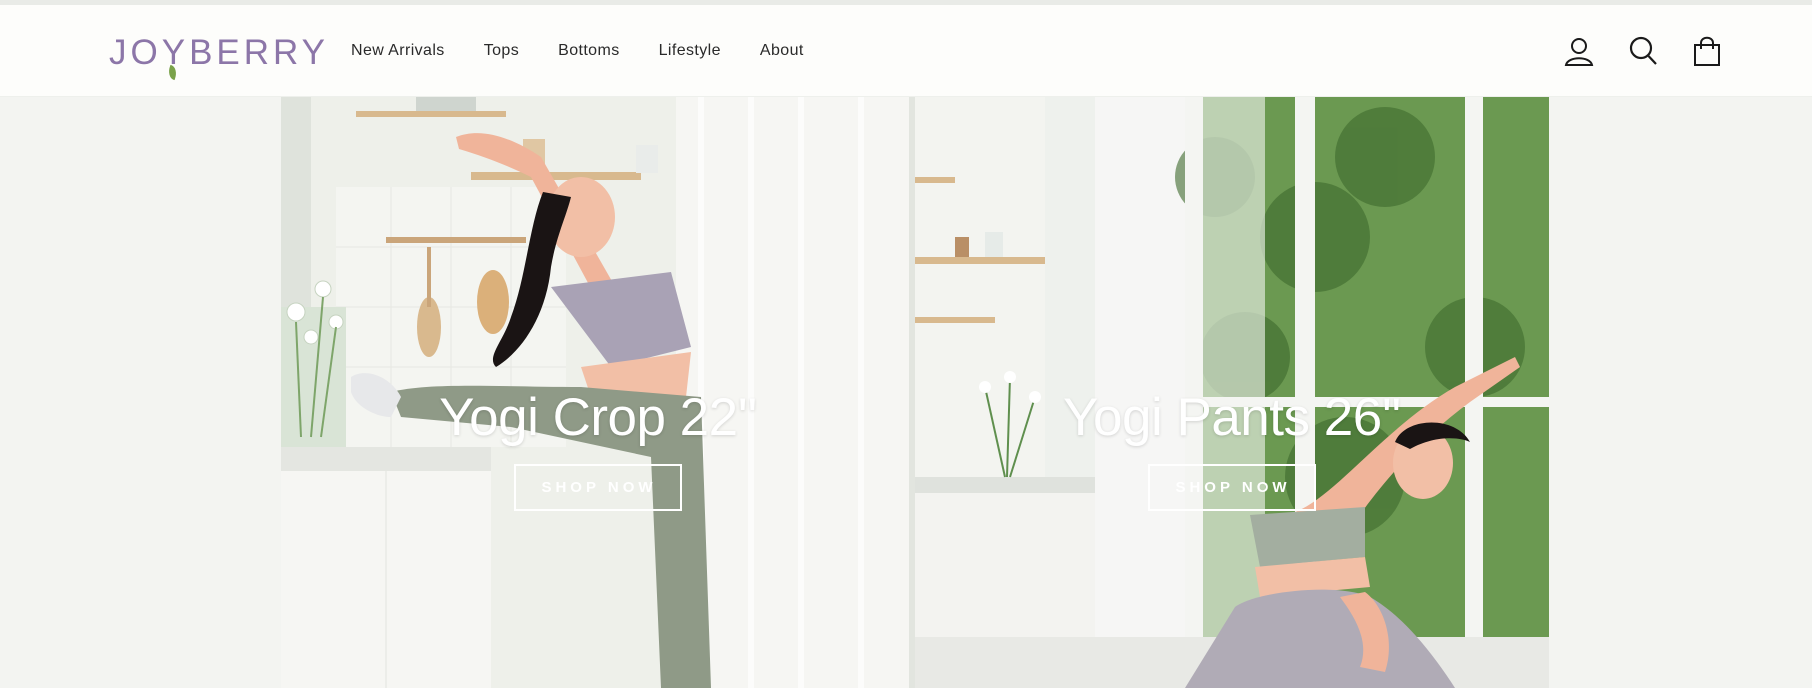 The width and height of the screenshot is (1812, 688). I want to click on search-icon, so click(1643, 51).